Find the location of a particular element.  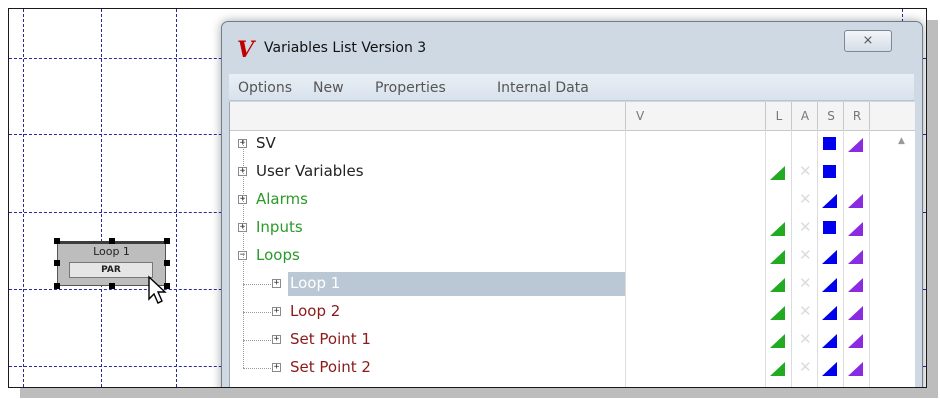

loop-widget-title: Loop 1 is located at coordinates (111, 251).